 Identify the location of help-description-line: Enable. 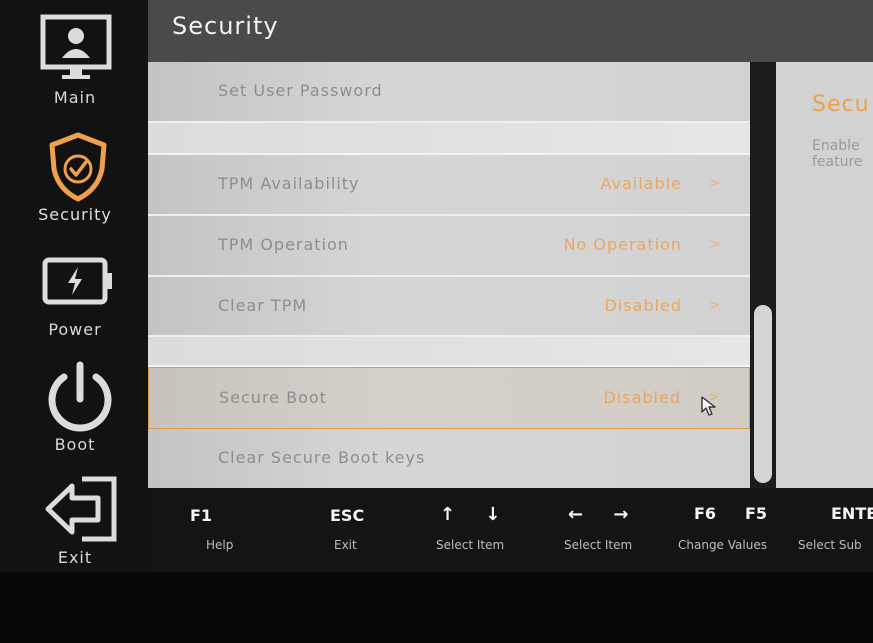
(836, 146).